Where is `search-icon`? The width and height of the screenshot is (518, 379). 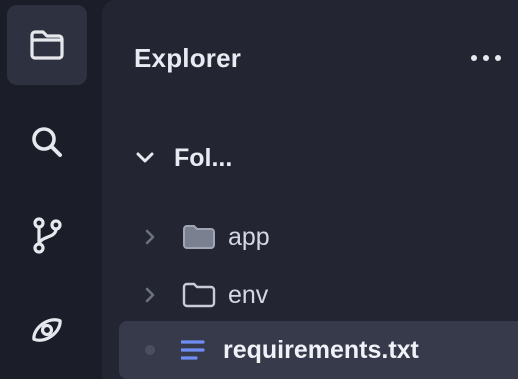
search-icon is located at coordinates (47, 142).